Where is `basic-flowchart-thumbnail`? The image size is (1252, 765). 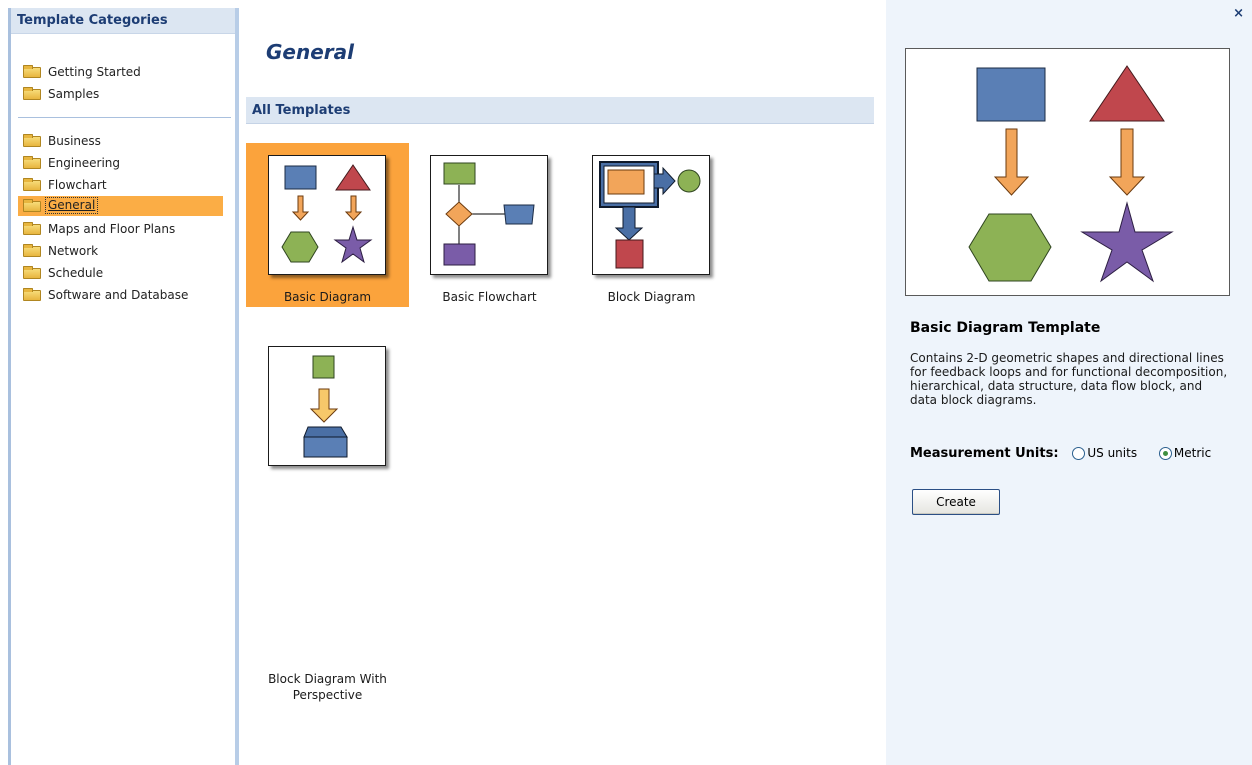
basic-flowchart-thumbnail is located at coordinates (489, 215).